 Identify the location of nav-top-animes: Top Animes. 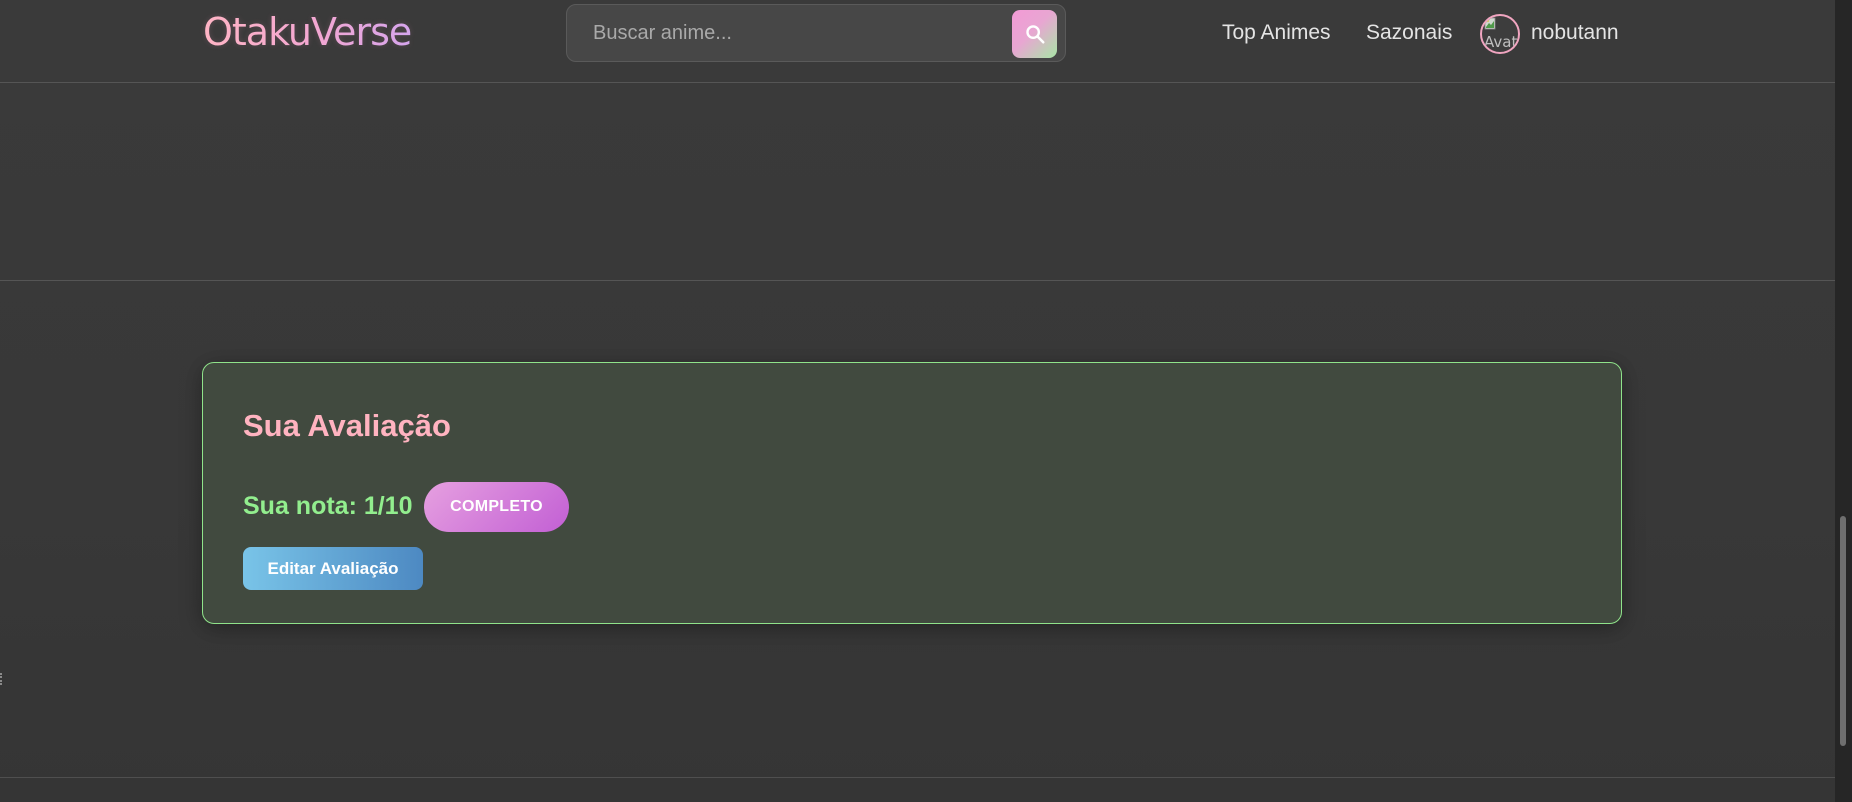
(1276, 33).